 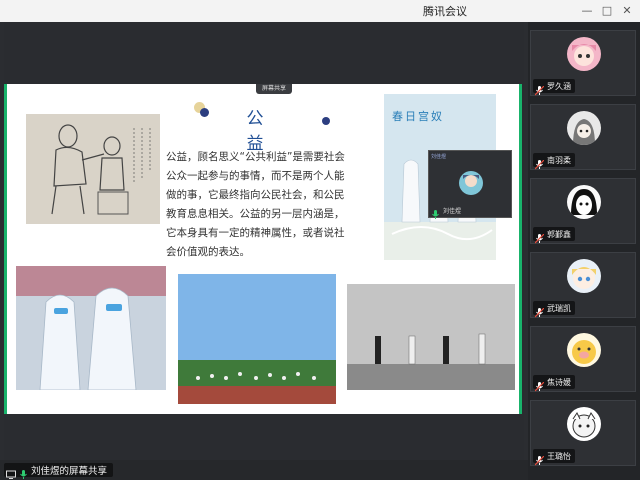 What do you see at coordinates (559, 456) in the screenshot?
I see `participant-name: 王璐怡` at bounding box center [559, 456].